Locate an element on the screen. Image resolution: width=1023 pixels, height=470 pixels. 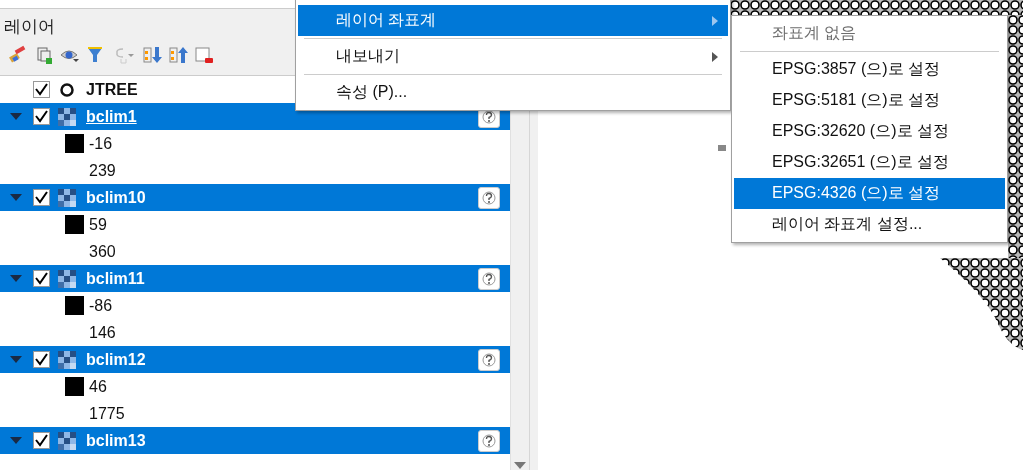
style-brush-icon is located at coordinates (18, 55).